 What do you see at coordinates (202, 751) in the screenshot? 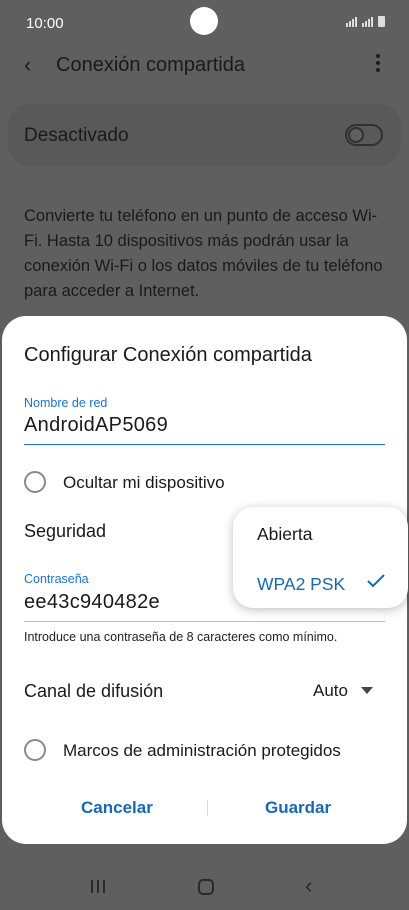
I see `protected-frames-label: Marcos de administración protegidos` at bounding box center [202, 751].